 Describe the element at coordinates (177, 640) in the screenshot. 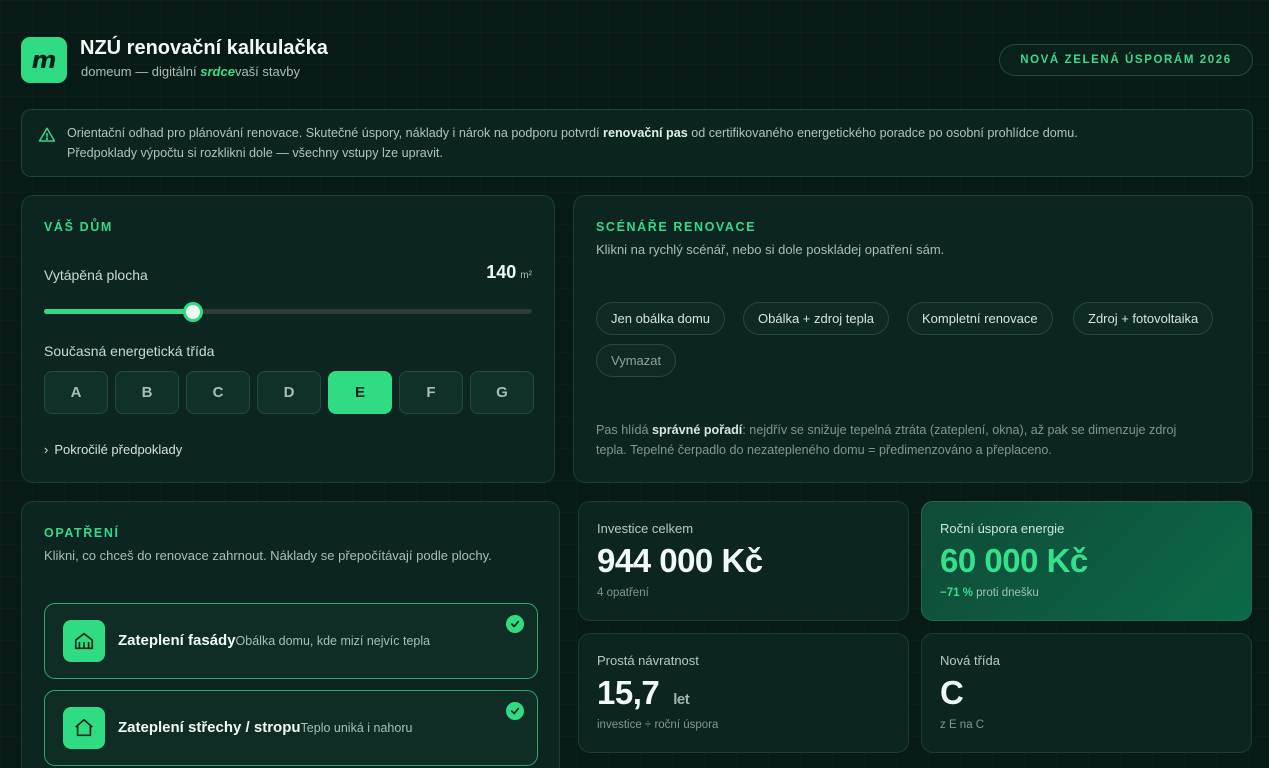

I see `measure-title: Zateplení fasády` at that location.